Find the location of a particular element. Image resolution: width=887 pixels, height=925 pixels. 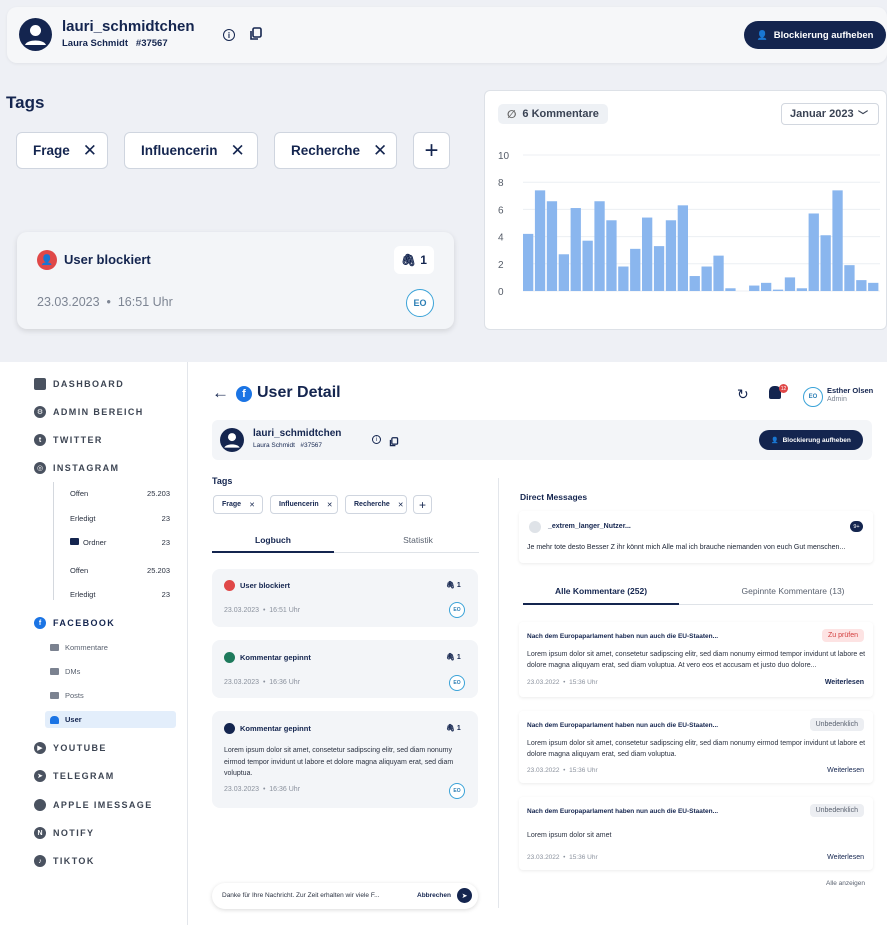

sidebar-item-telegram: ➤ TELEGRAM is located at coordinates (74, 776).